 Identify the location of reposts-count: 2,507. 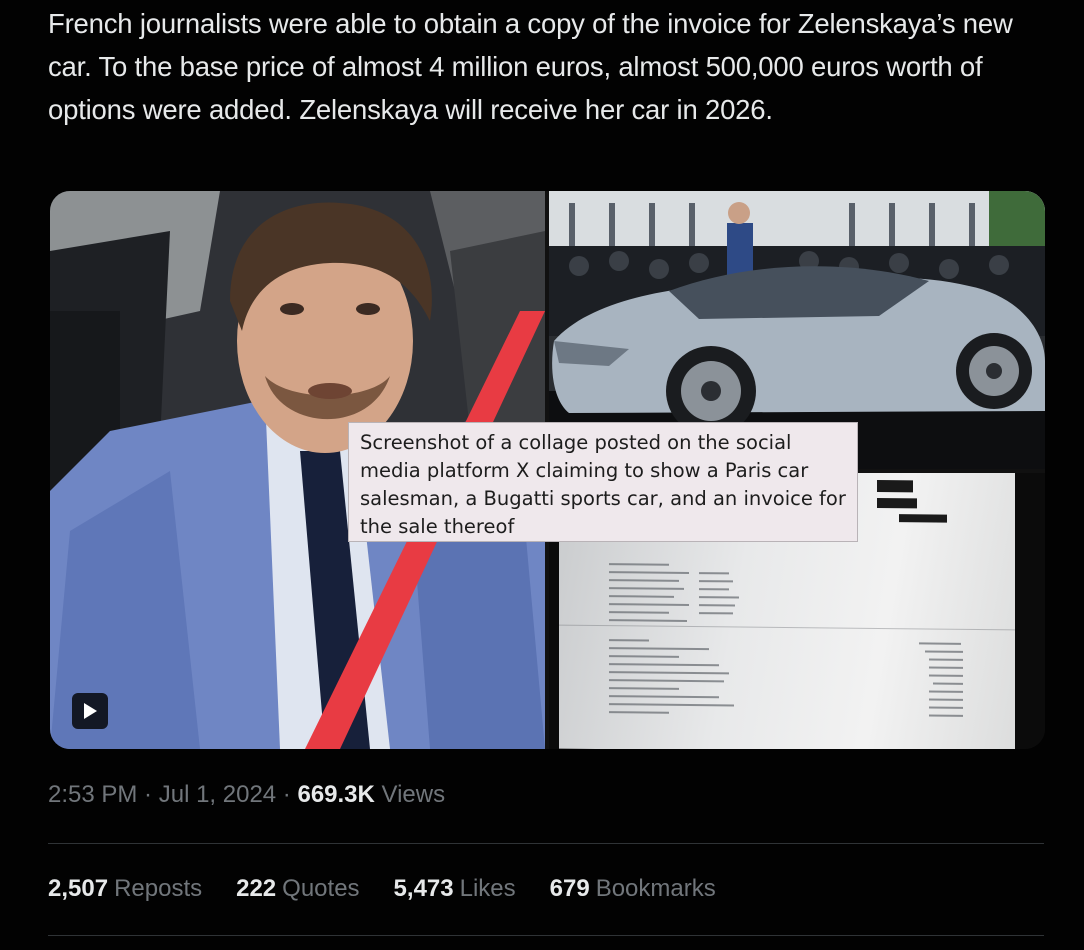
(78, 888).